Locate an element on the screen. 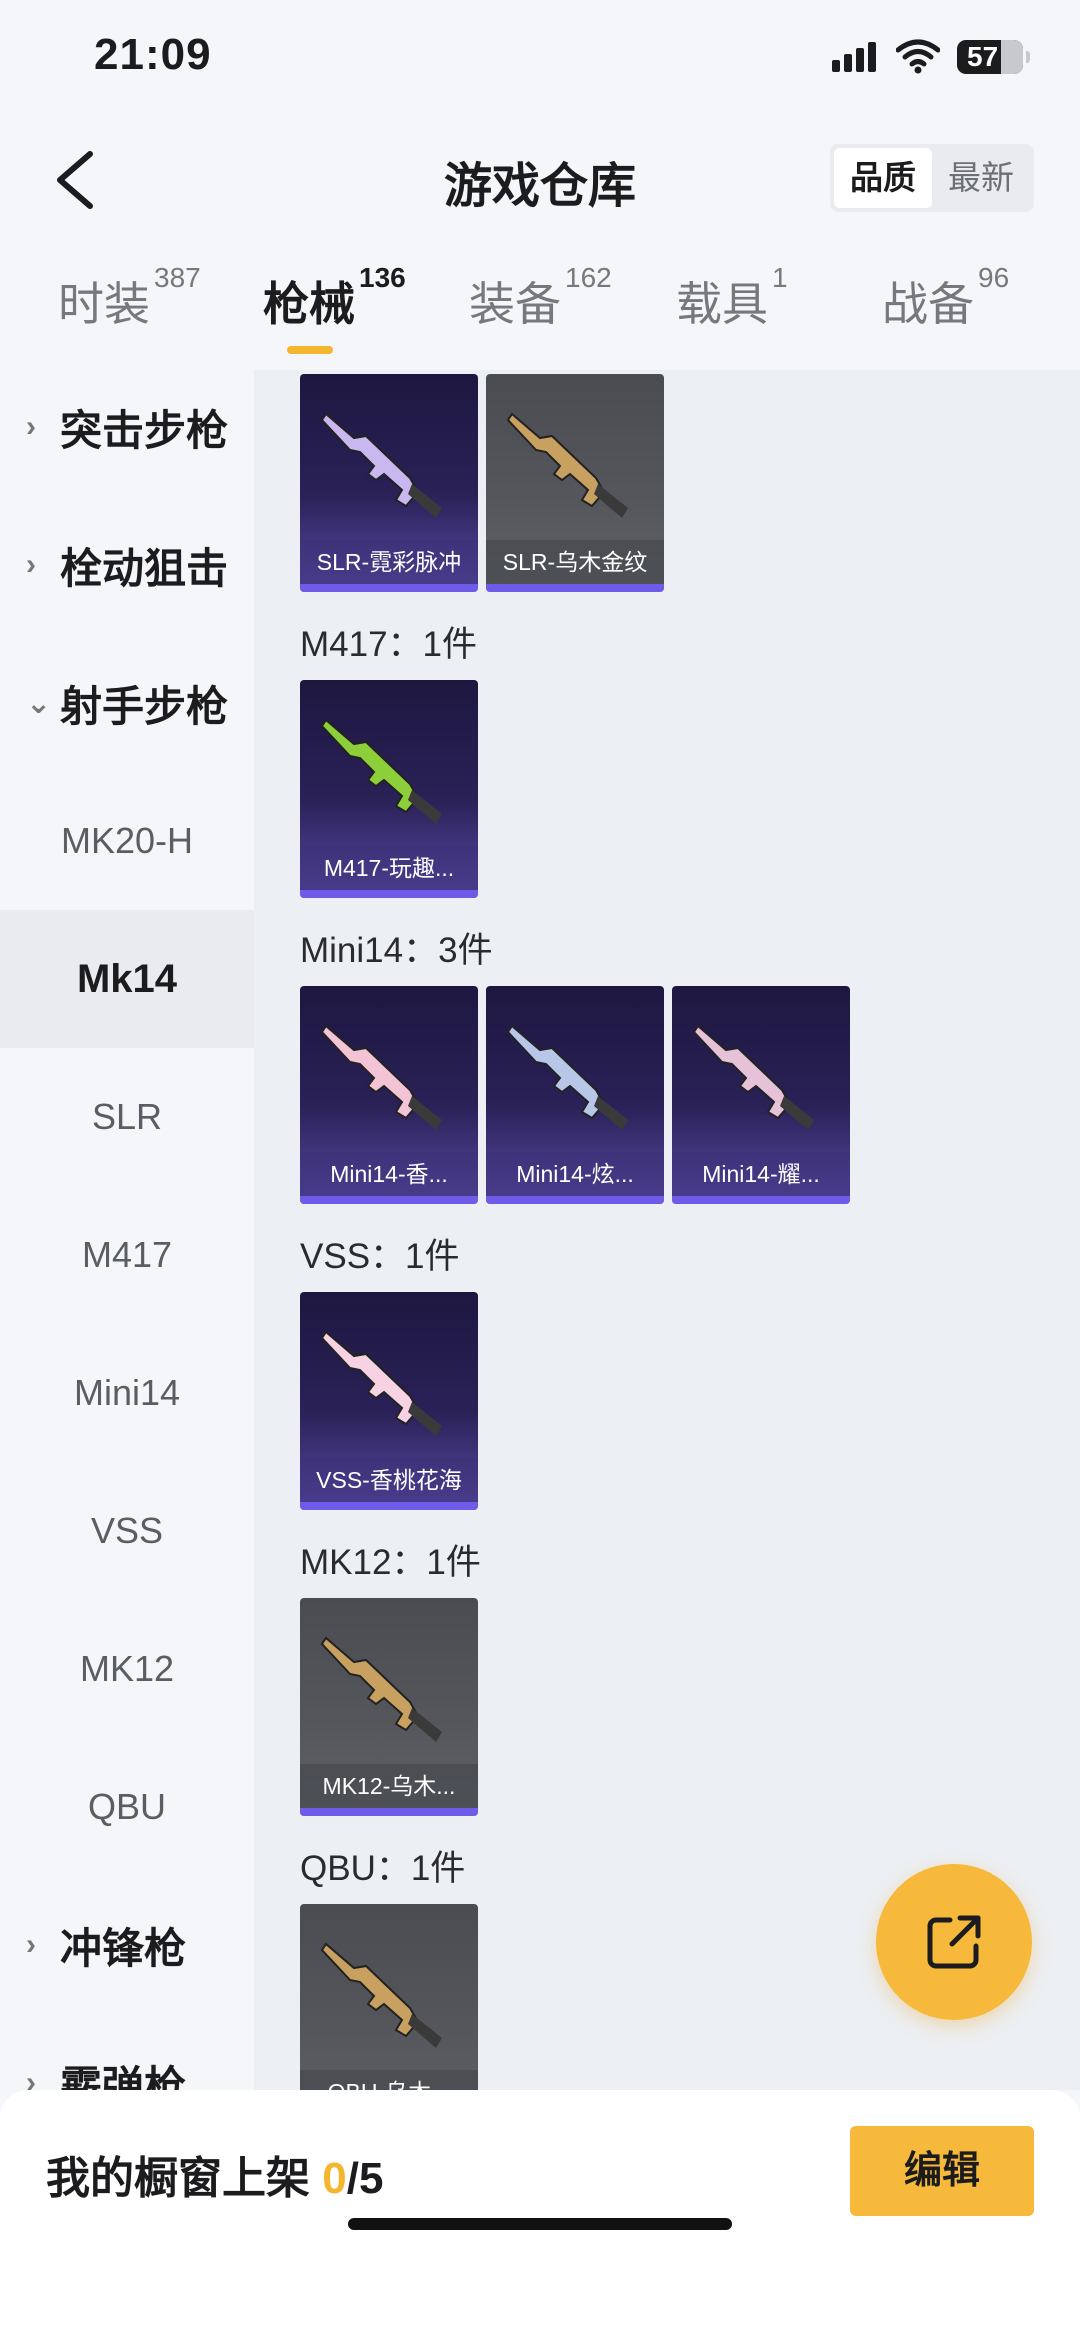  wifi-icon is located at coordinates (918, 56).